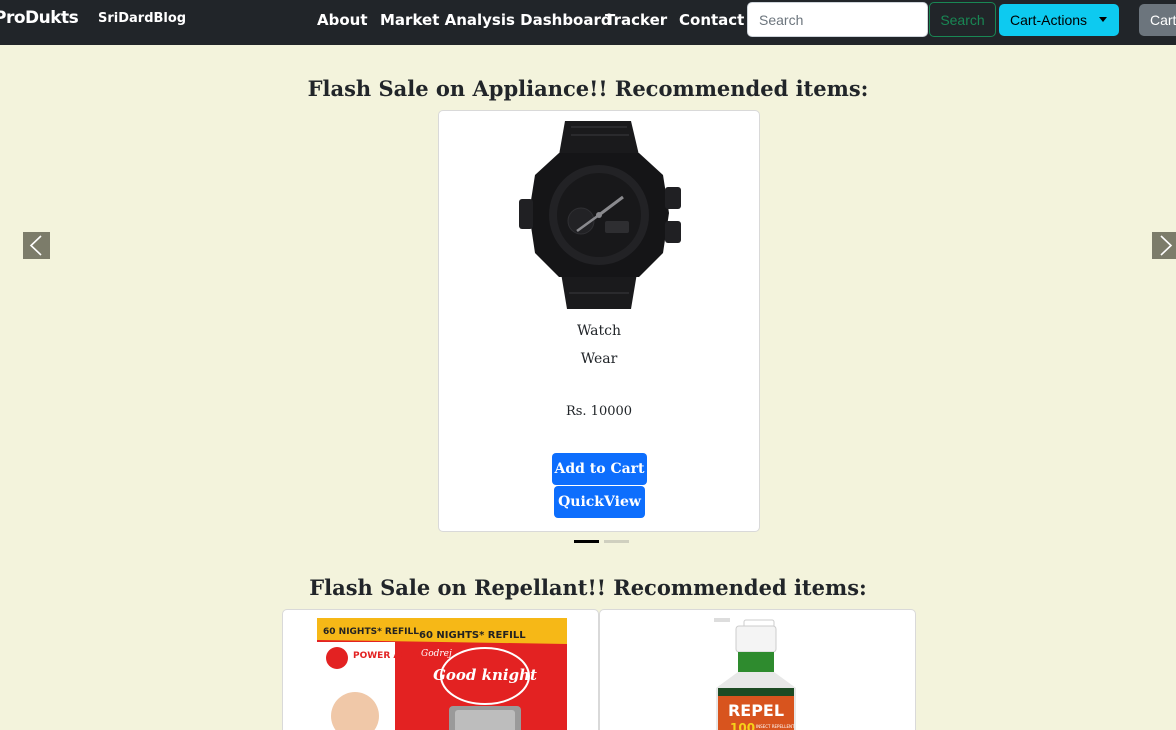 Image resolution: width=1176 pixels, height=730 pixels. What do you see at coordinates (436, 654) in the screenshot?
I see `godrej-label: Godrej` at bounding box center [436, 654].